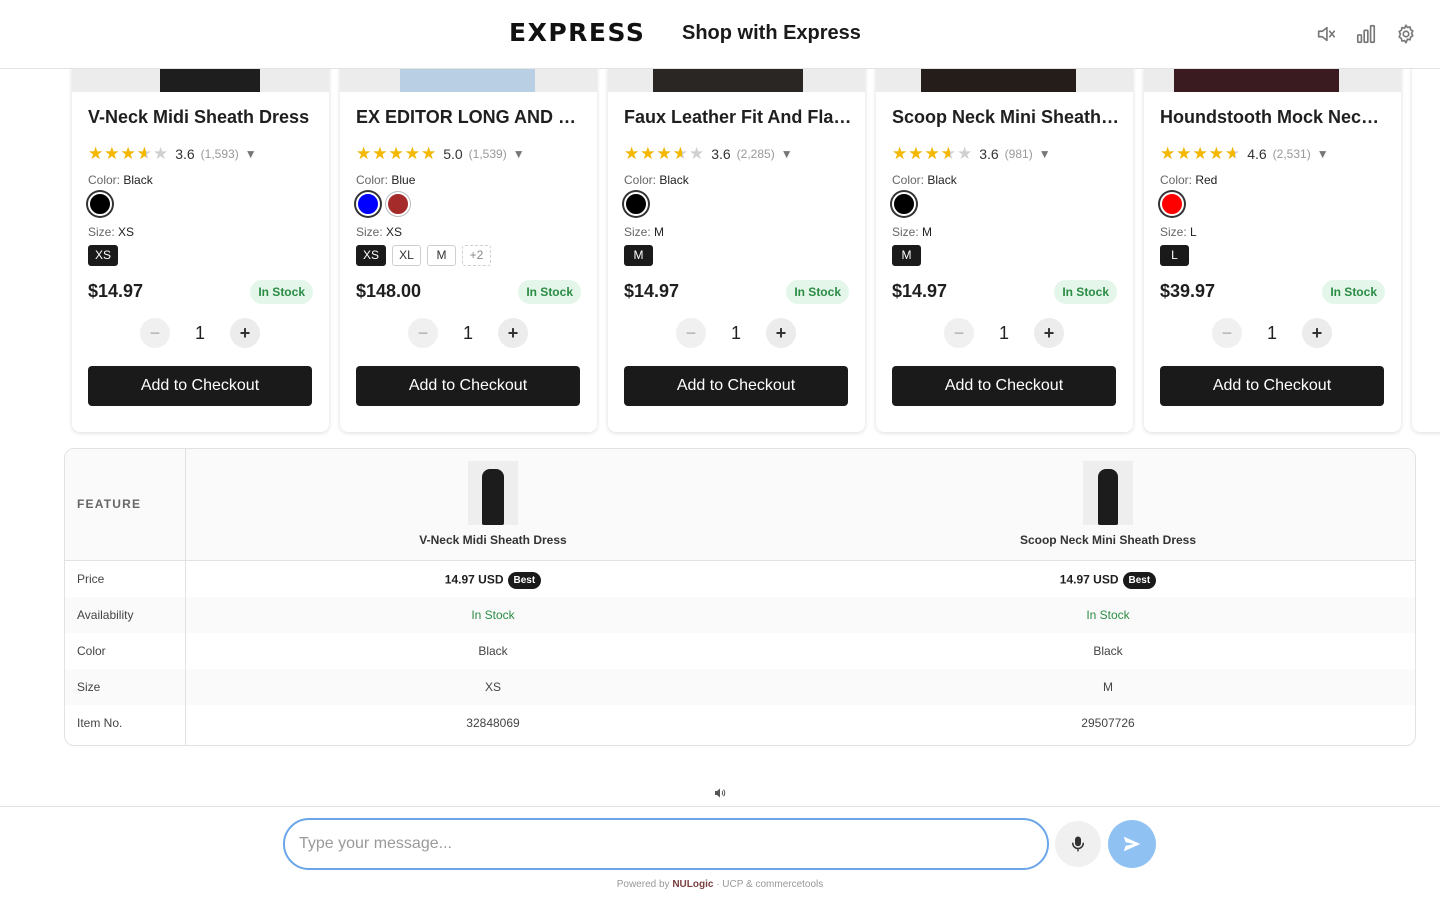  I want to click on comparison-cell: In Stock, so click(1108, 615).